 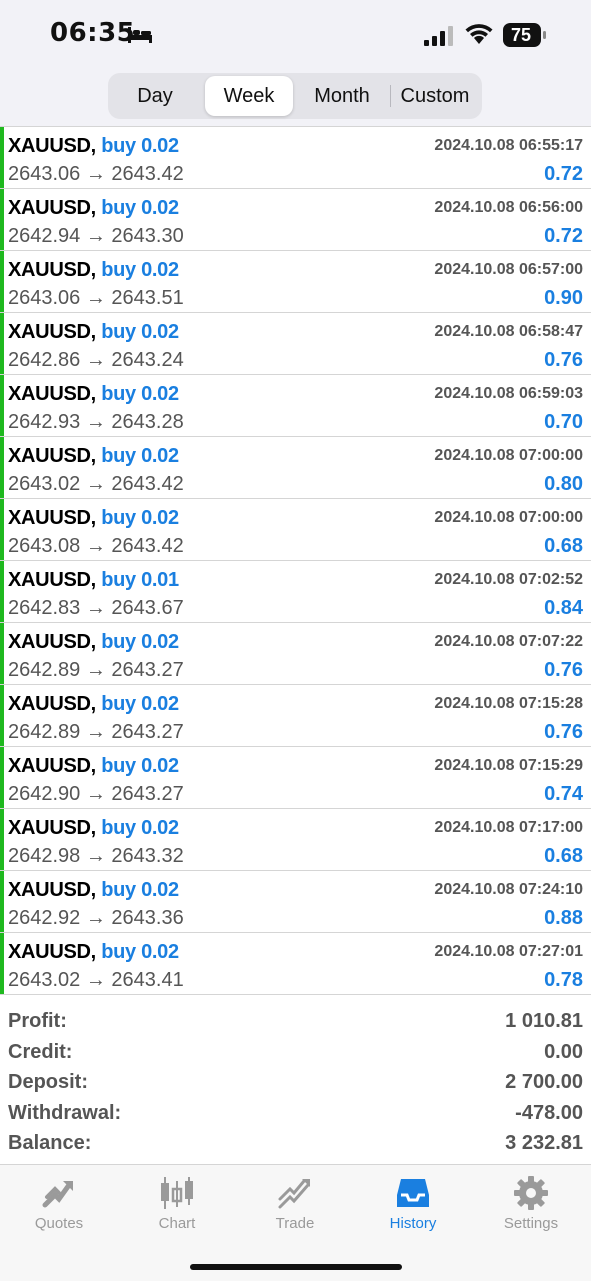 What do you see at coordinates (508, 641) in the screenshot?
I see `trade-date: 2024.10.08 07:07:22` at bounding box center [508, 641].